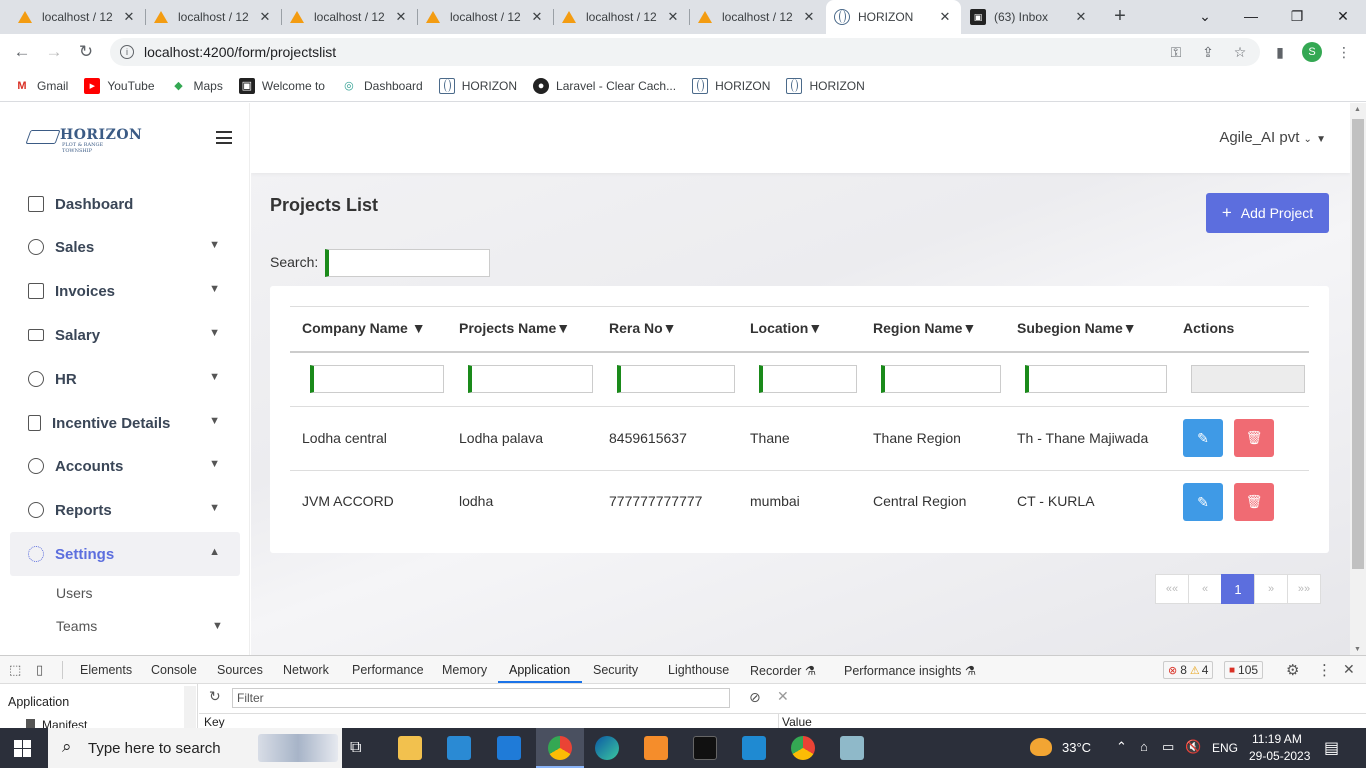 The width and height of the screenshot is (1366, 768). I want to click on close-devtools-icon: ✕, so click(1349, 669).